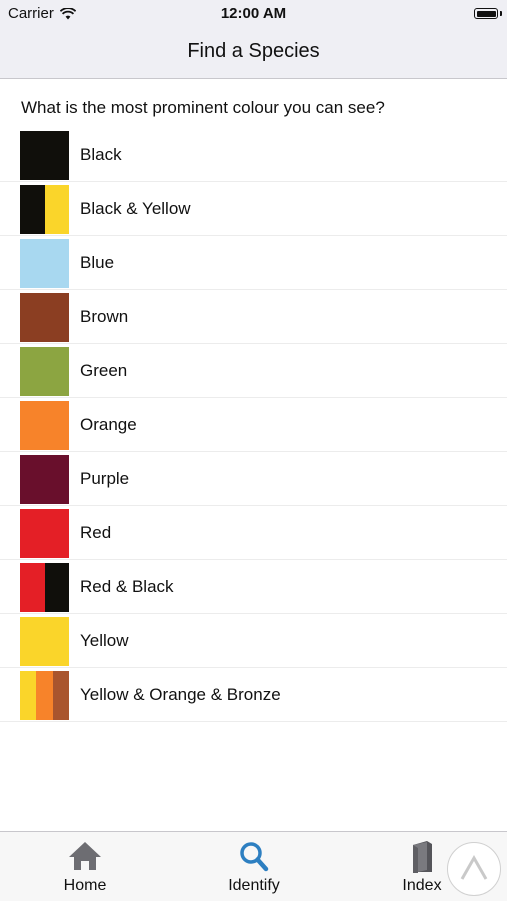 The height and width of the screenshot is (901, 507). Describe the element at coordinates (253, 479) in the screenshot. I see `colour-row-purple: Purple` at that location.